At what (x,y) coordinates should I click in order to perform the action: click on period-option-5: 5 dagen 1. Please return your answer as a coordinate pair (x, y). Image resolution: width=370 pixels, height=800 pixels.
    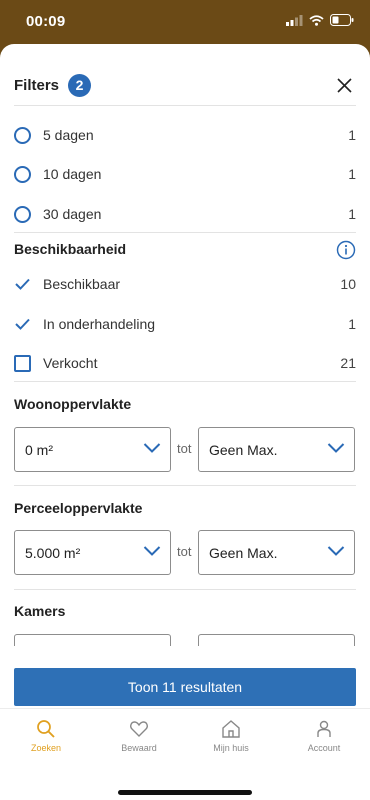
    Looking at the image, I should click on (185, 135).